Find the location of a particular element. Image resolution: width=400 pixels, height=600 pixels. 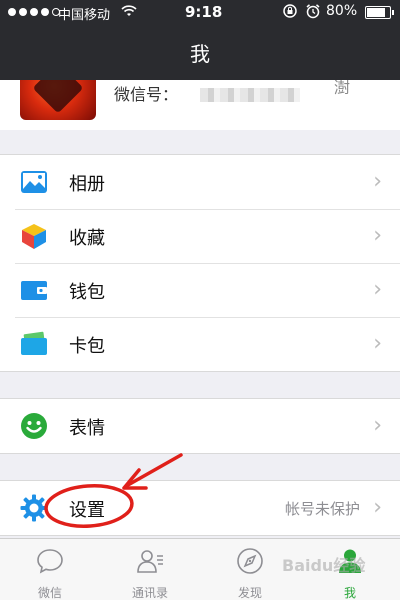

tab-label: 发现 is located at coordinates (249, 593).